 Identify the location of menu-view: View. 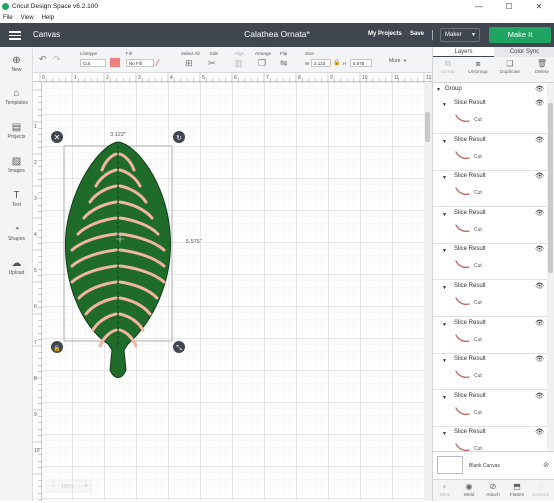
(27, 18).